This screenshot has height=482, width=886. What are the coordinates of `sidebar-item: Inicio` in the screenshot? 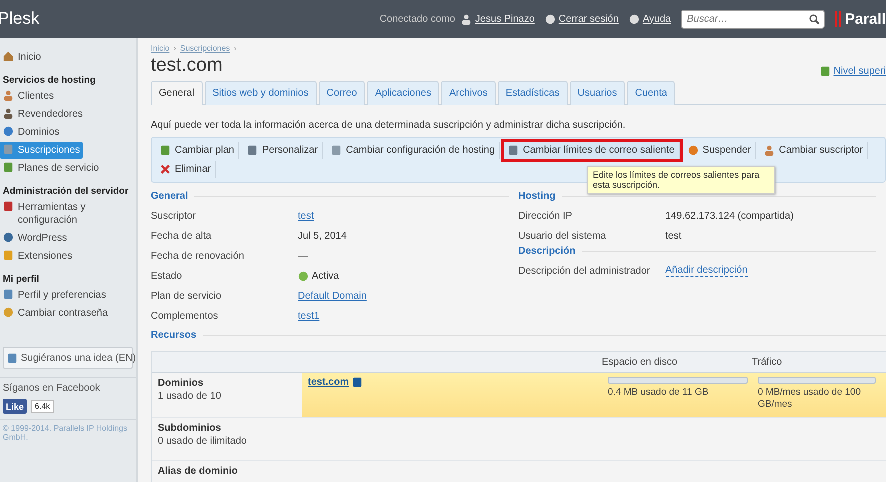 It's located at (22, 57).